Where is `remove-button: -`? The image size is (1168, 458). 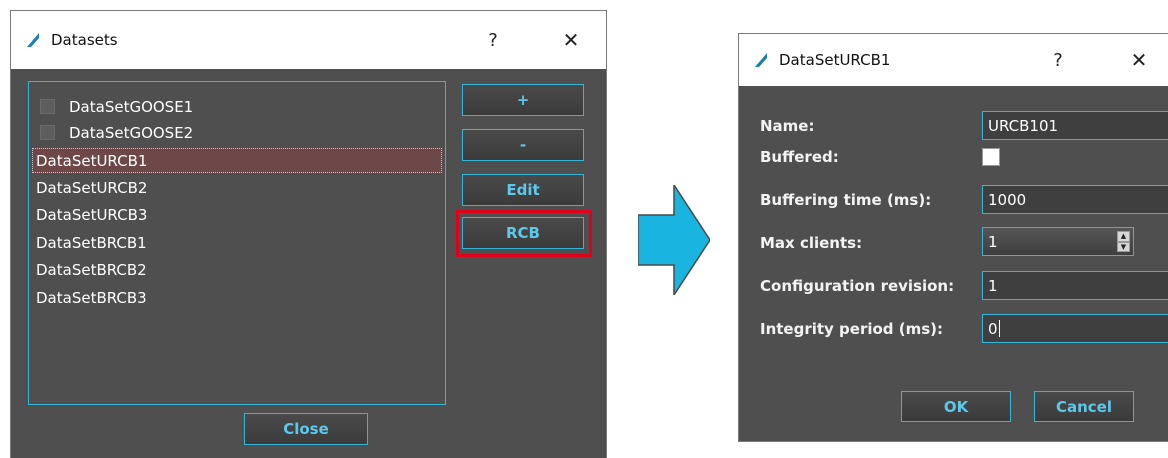
remove-button: - is located at coordinates (523, 145).